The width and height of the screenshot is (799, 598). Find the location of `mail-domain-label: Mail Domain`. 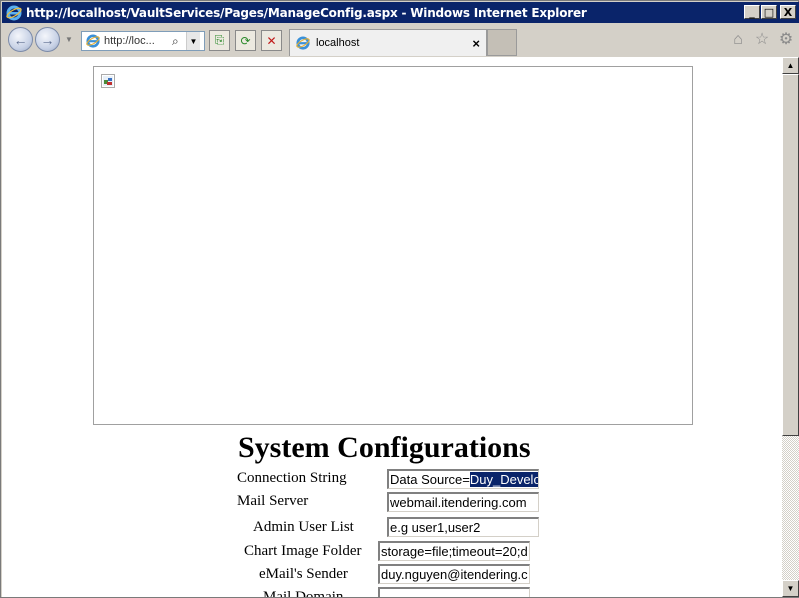

mail-domain-label: Mail Domain is located at coordinates (303, 593).